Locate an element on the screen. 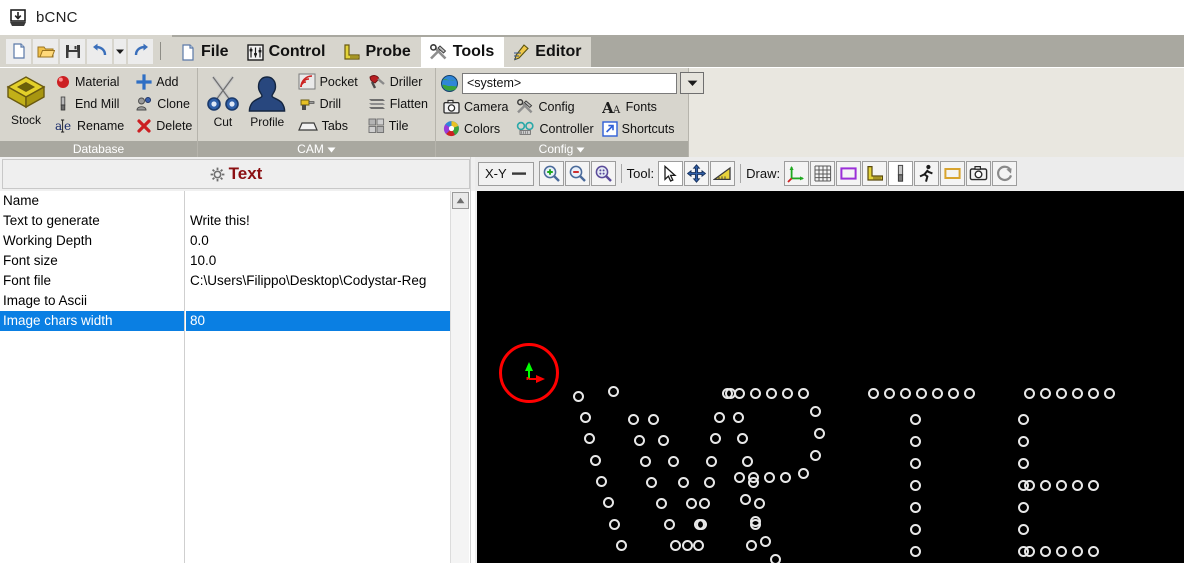 This screenshot has height=563, width=1184. value-image-to-ascii is located at coordinates (322, 301).